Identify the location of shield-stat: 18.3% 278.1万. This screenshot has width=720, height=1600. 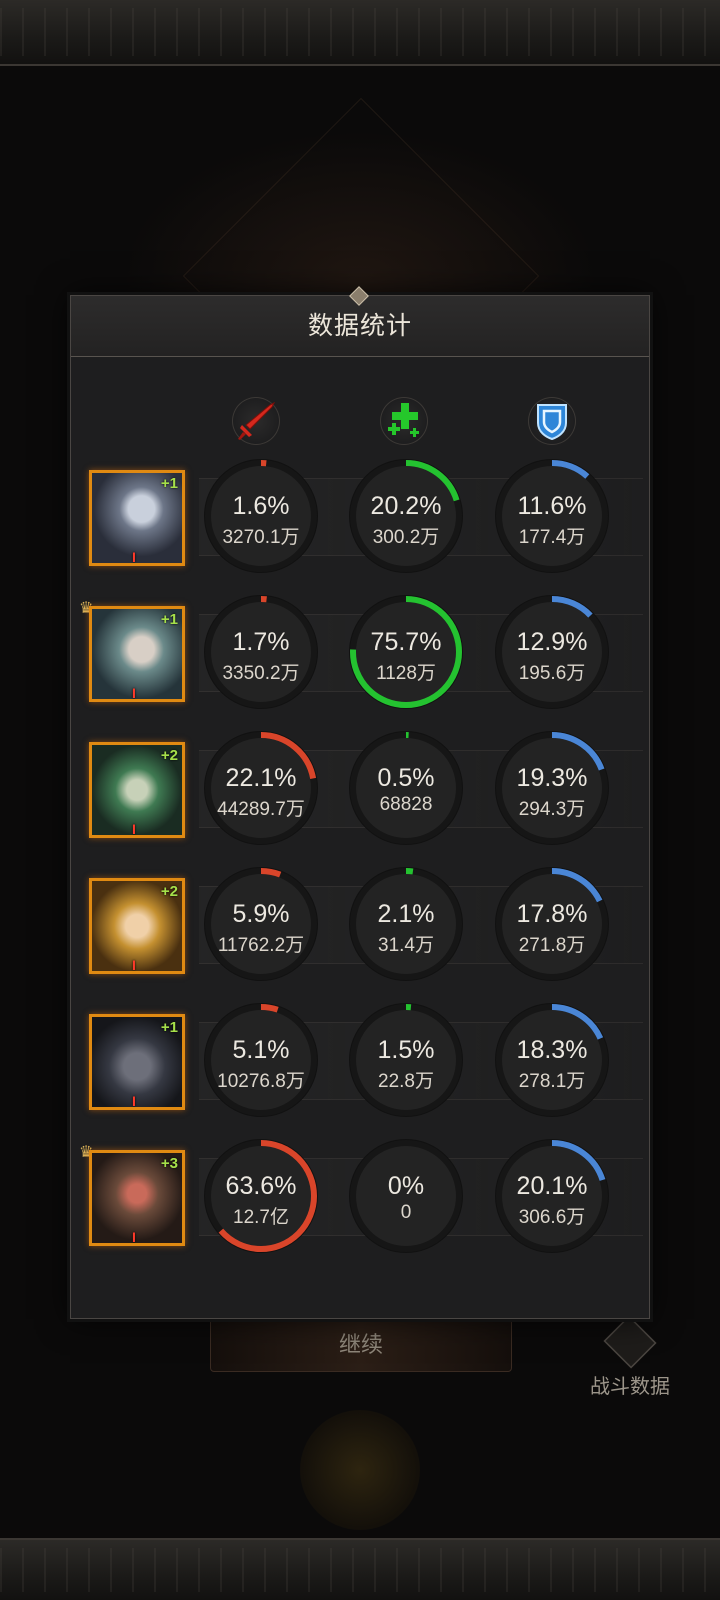
(552, 1060).